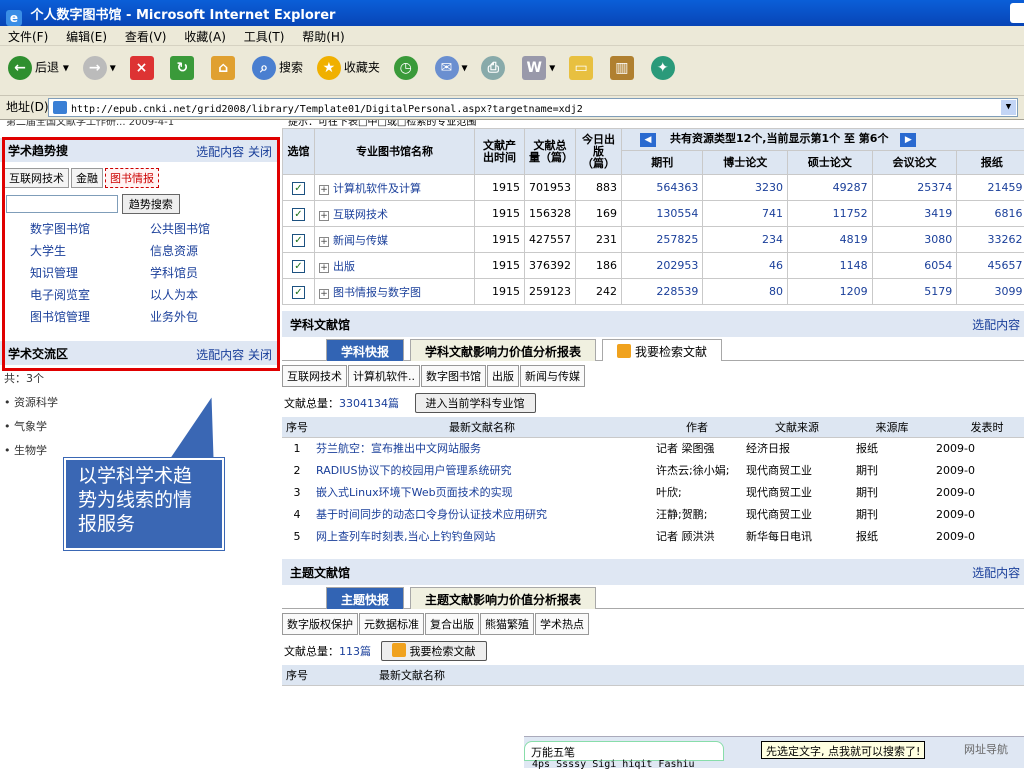 The image size is (1024, 770). I want to click on menu-edit: 编辑(E), so click(86, 37).